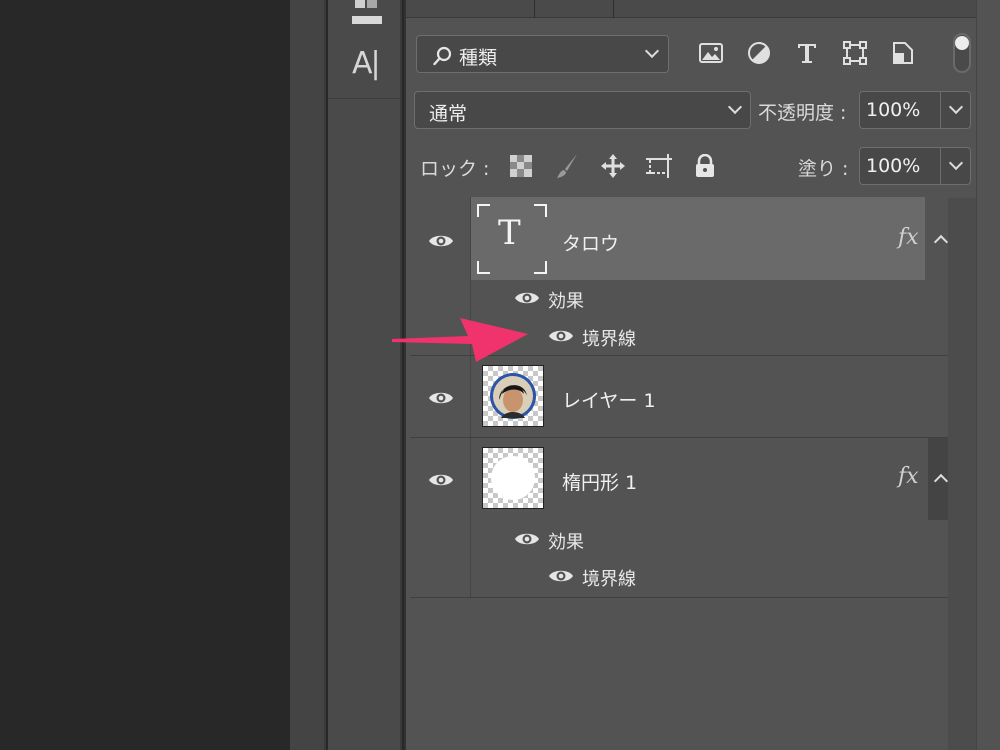  Describe the element at coordinates (609, 399) in the screenshot. I see `layer-name: レイヤー 1` at that location.